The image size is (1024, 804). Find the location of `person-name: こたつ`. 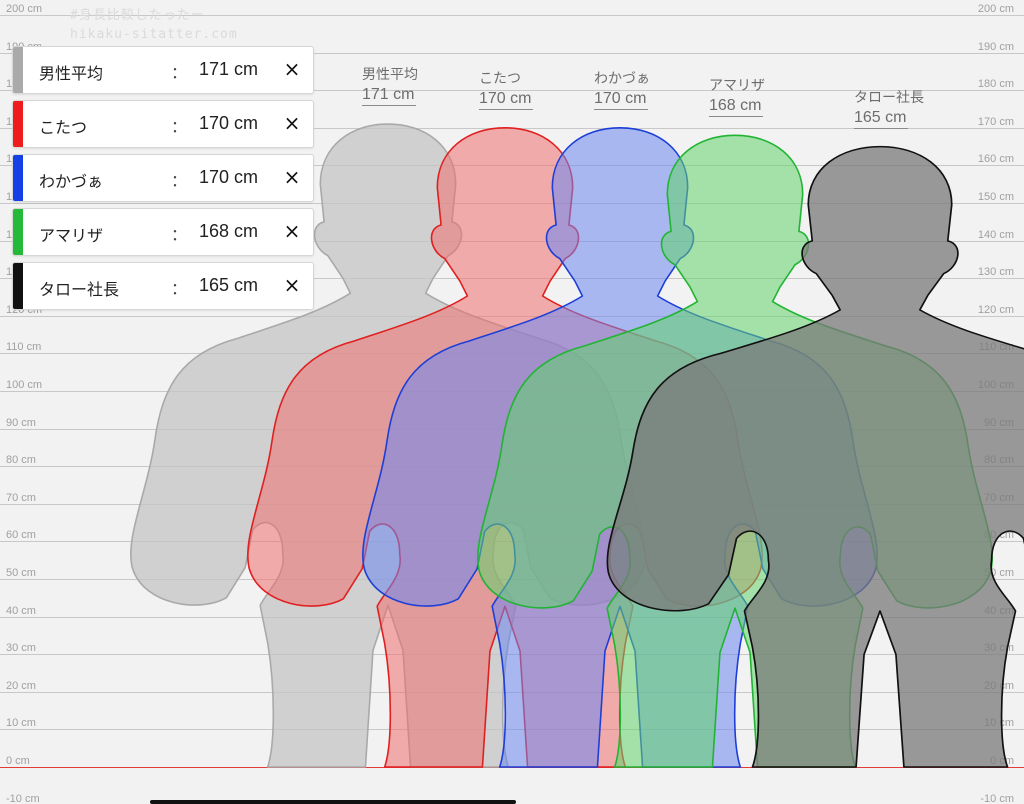

person-name: こたつ is located at coordinates (63, 127).